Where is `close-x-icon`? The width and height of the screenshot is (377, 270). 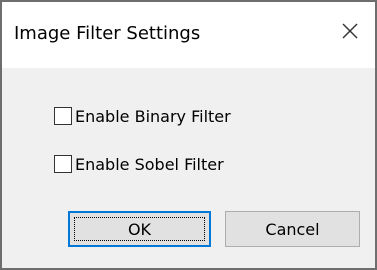 close-x-icon is located at coordinates (350, 31).